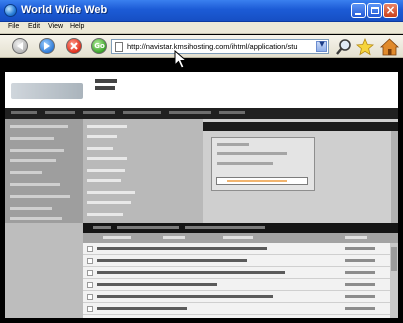 This screenshot has height=323, width=403. What do you see at coordinates (64, 10) in the screenshot?
I see `window-title: World Wide Web` at bounding box center [64, 10].